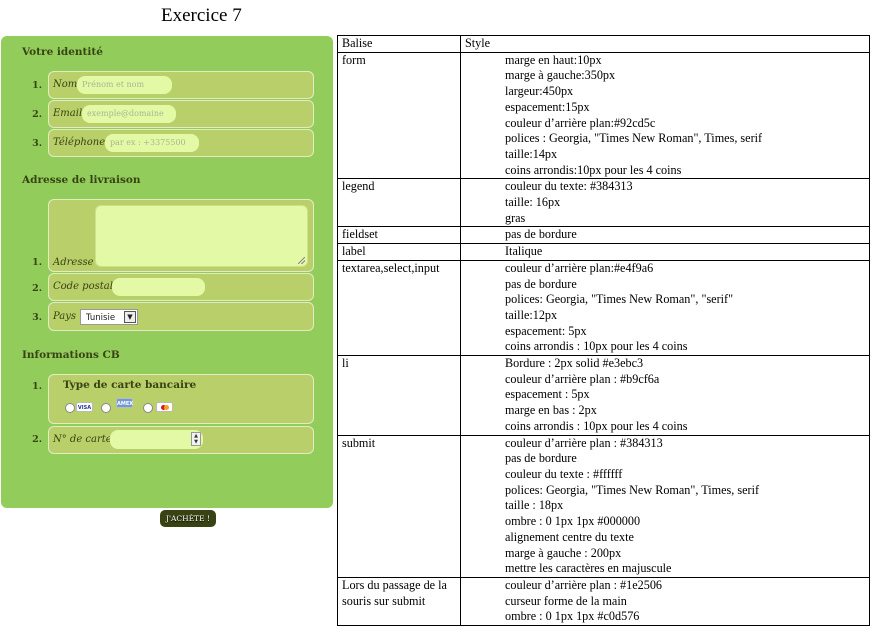 The height and width of the screenshot is (640, 881). Describe the element at coordinates (71, 355) in the screenshot. I see `legend-cb: Informations CB` at that location.